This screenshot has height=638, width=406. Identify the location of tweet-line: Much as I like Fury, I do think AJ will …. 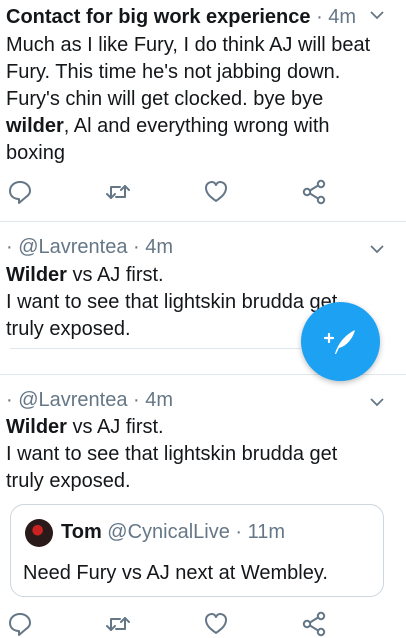
(188, 45).